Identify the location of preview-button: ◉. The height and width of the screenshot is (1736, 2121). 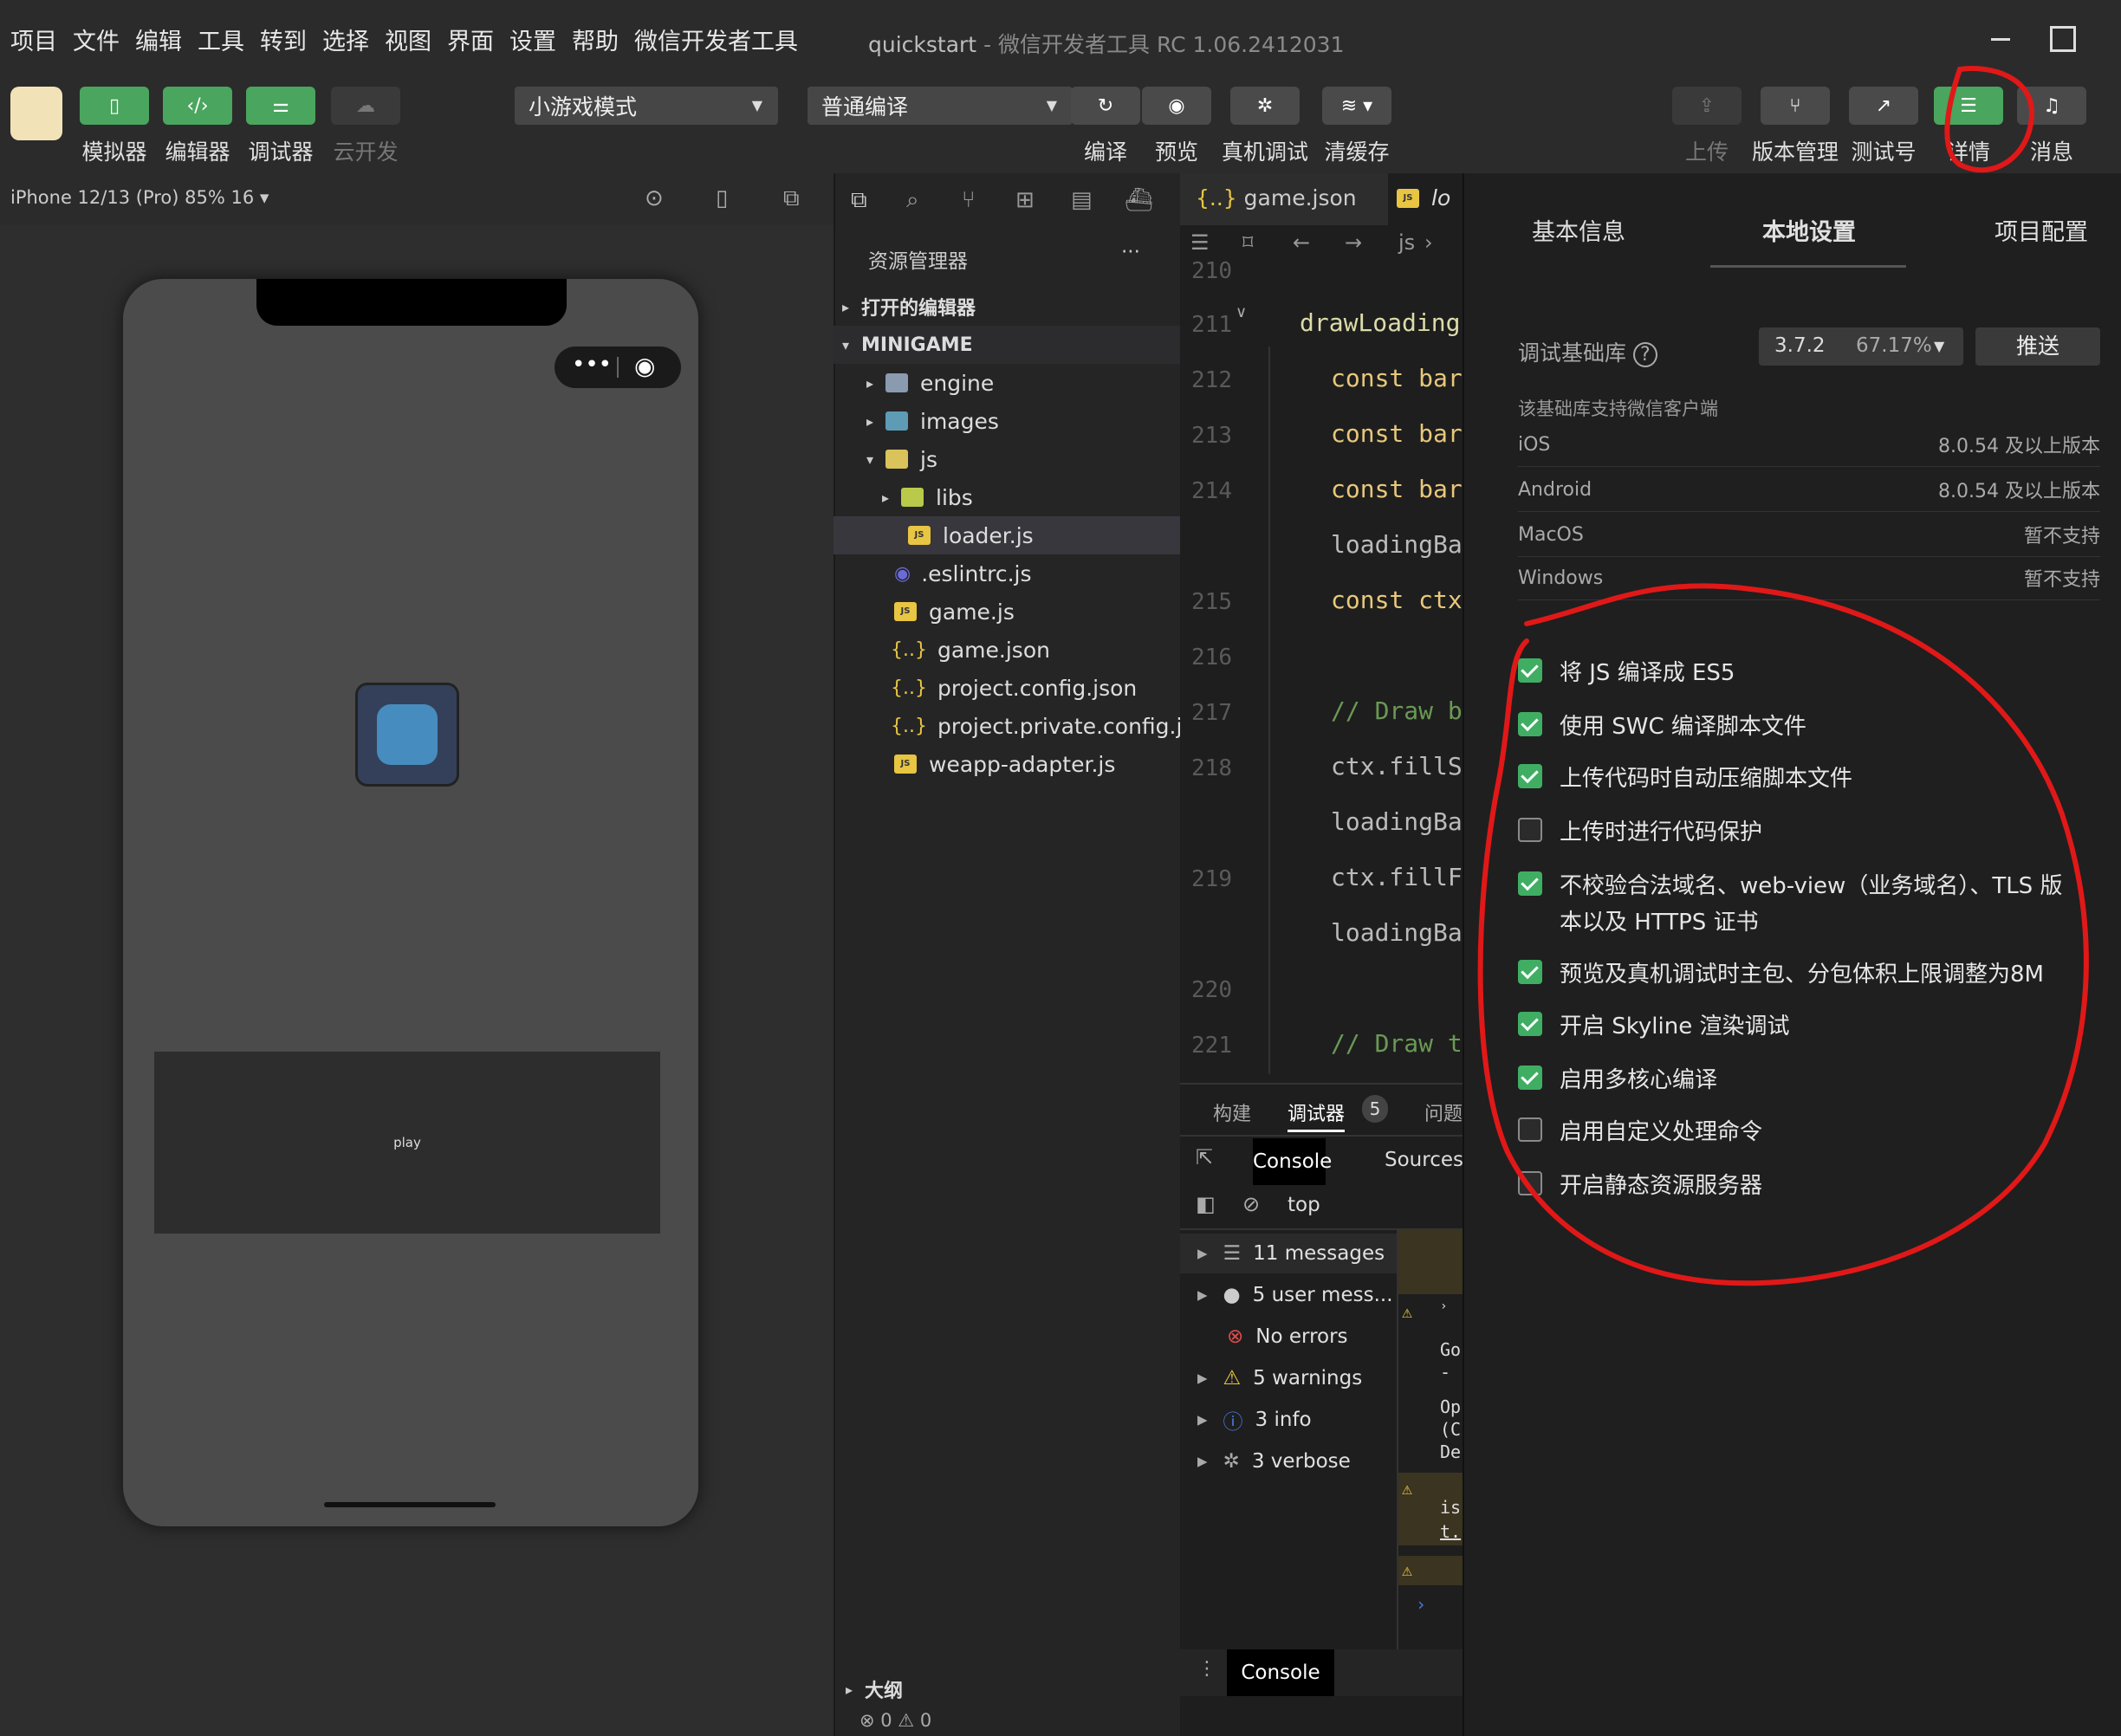
(1177, 106).